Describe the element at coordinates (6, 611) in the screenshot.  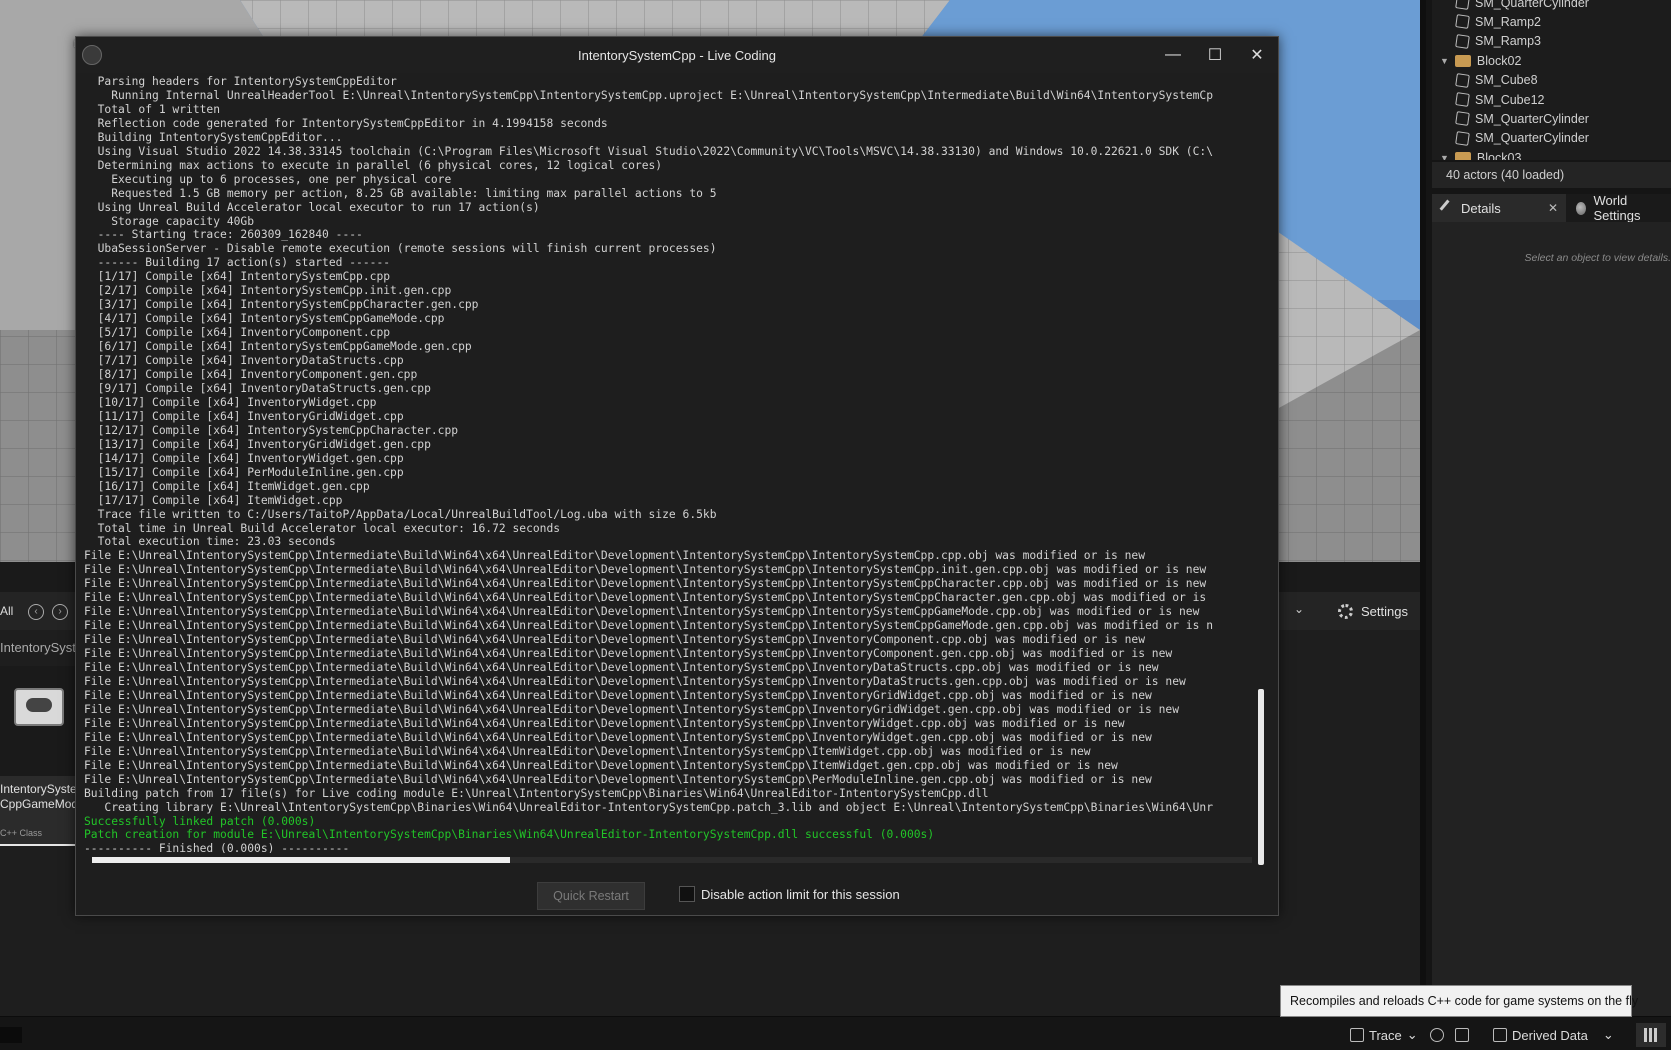
I see `filter-all-label: All` at that location.